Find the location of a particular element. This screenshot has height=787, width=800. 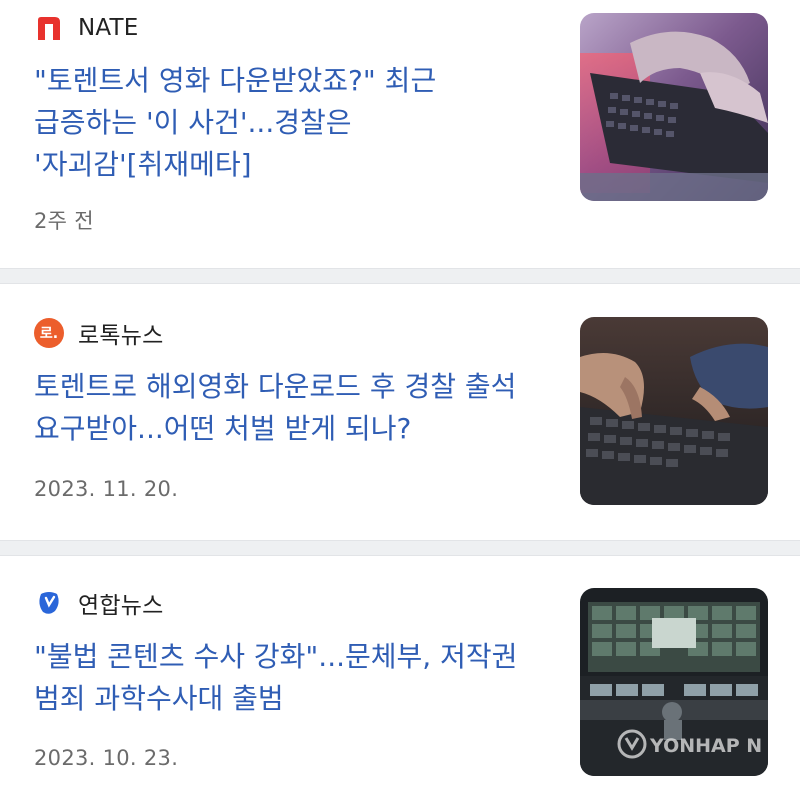

laptop-keyboard-thumbnail is located at coordinates (674, 107).